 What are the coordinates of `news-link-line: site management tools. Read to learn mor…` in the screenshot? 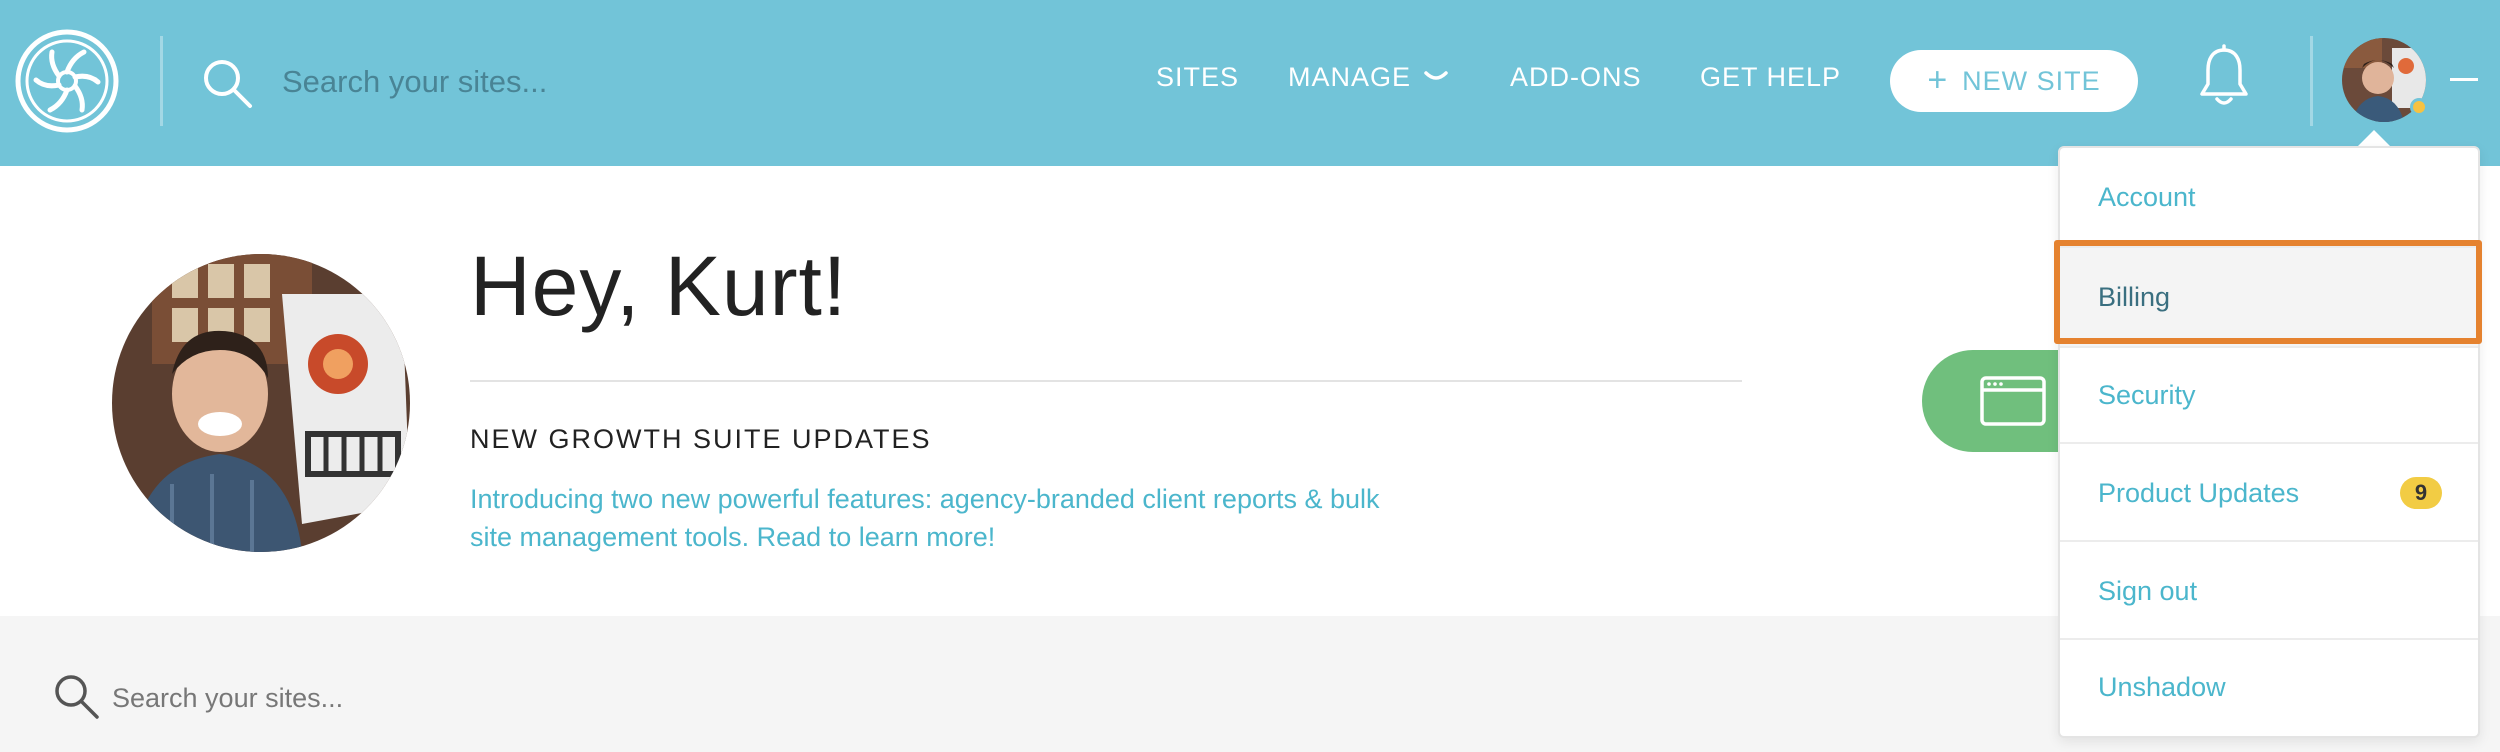 It's located at (733, 537).